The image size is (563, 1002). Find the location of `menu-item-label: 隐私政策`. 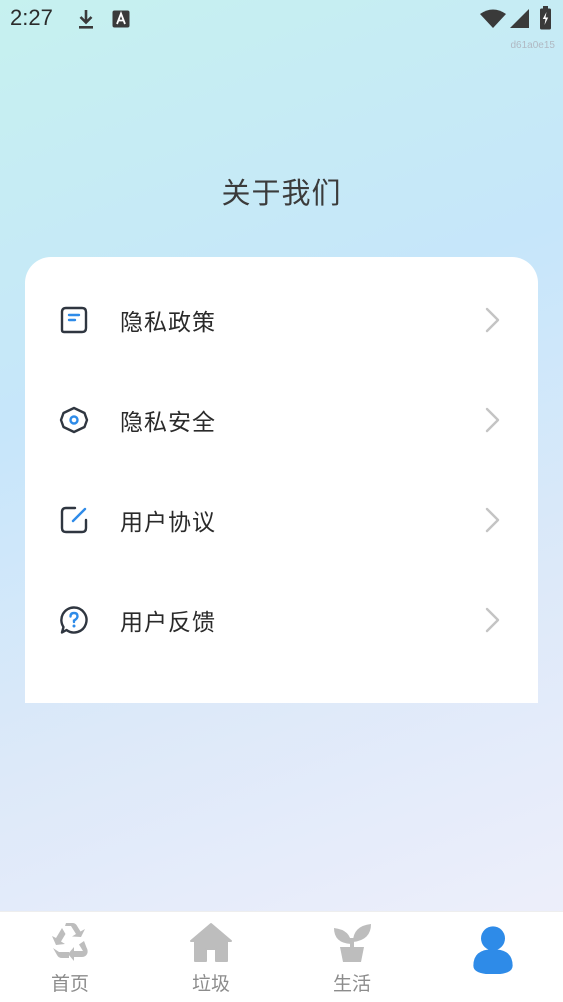

menu-item-label: 隐私政策 is located at coordinates (168, 323).